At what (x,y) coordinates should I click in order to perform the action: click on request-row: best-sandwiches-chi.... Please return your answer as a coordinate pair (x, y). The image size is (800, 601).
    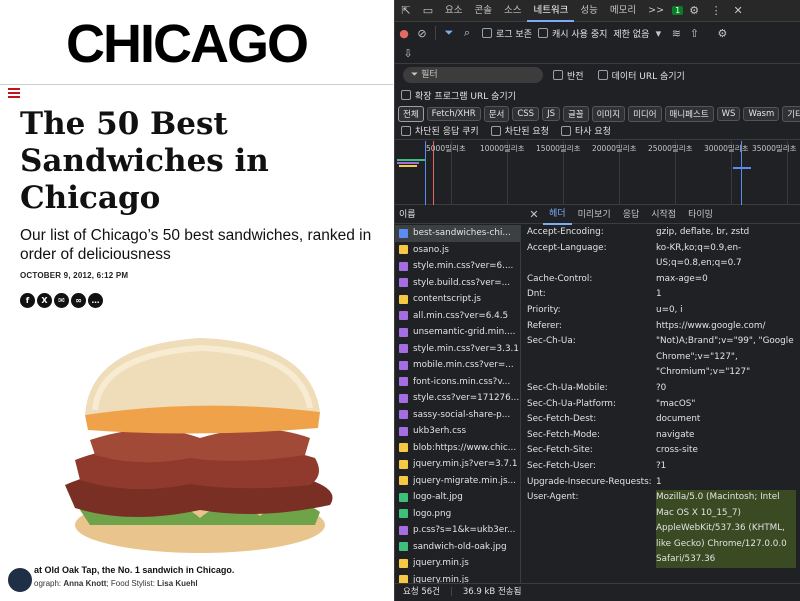
    Looking at the image, I should click on (457, 233).